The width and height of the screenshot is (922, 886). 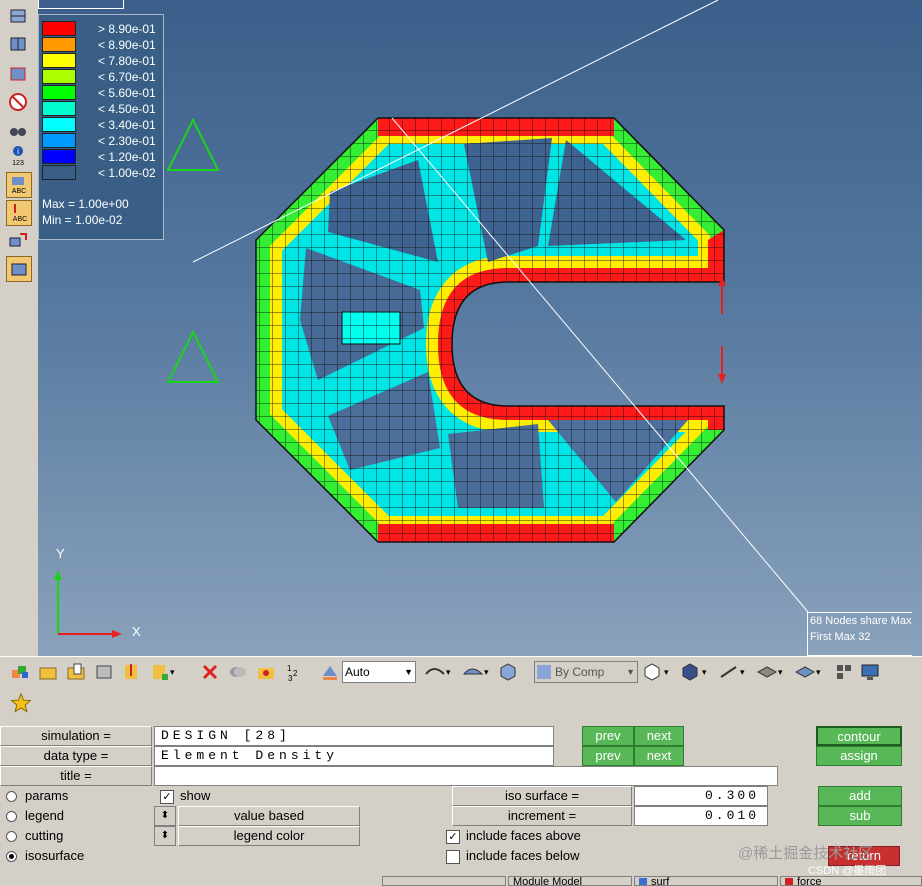 What do you see at coordinates (513, 836) in the screenshot?
I see `include-faces-above-checkbox: ✓ include faces above` at bounding box center [513, 836].